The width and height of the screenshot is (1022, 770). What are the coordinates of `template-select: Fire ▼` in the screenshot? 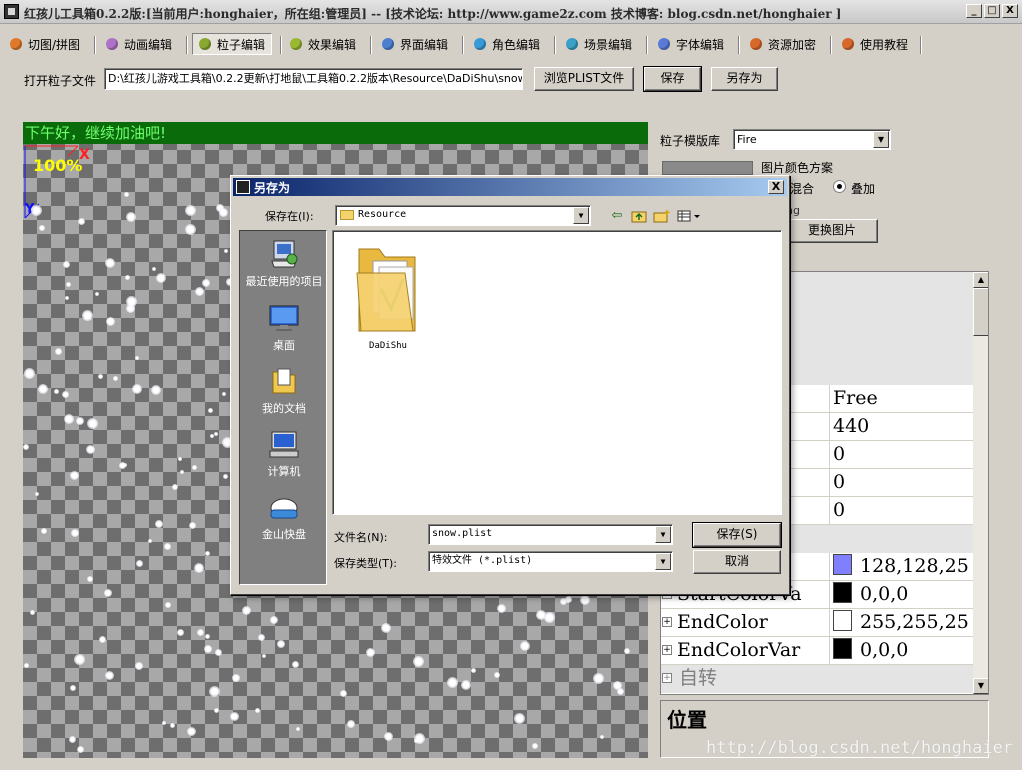 It's located at (812, 139).